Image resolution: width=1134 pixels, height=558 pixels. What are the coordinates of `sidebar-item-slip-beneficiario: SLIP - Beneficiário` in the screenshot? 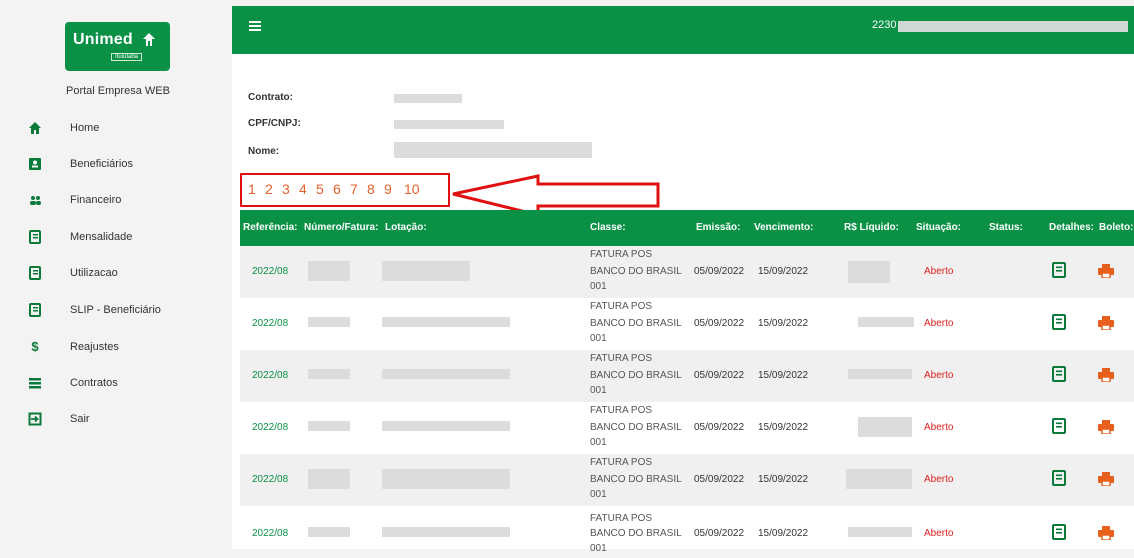 It's located at (116, 313).